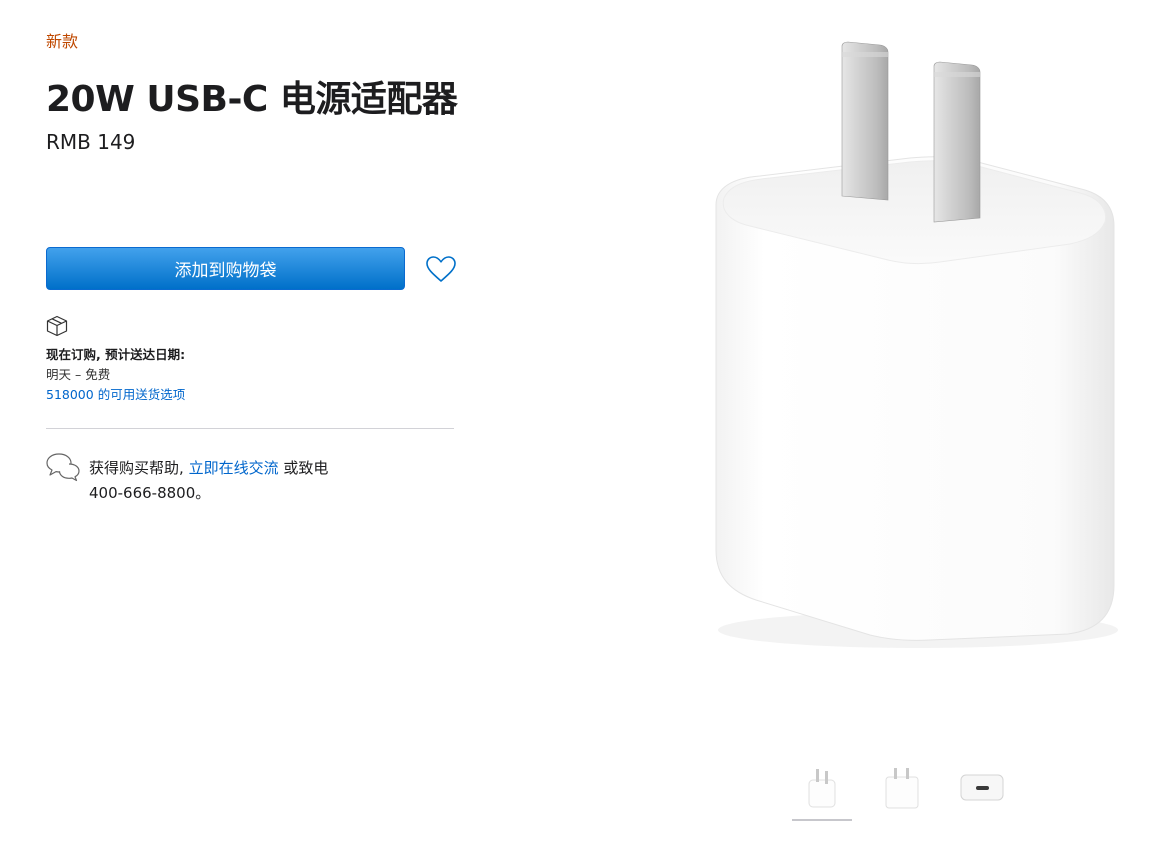 The width and height of the screenshot is (1156, 845). I want to click on live-chat-link: 立即在线交流, so click(234, 468).